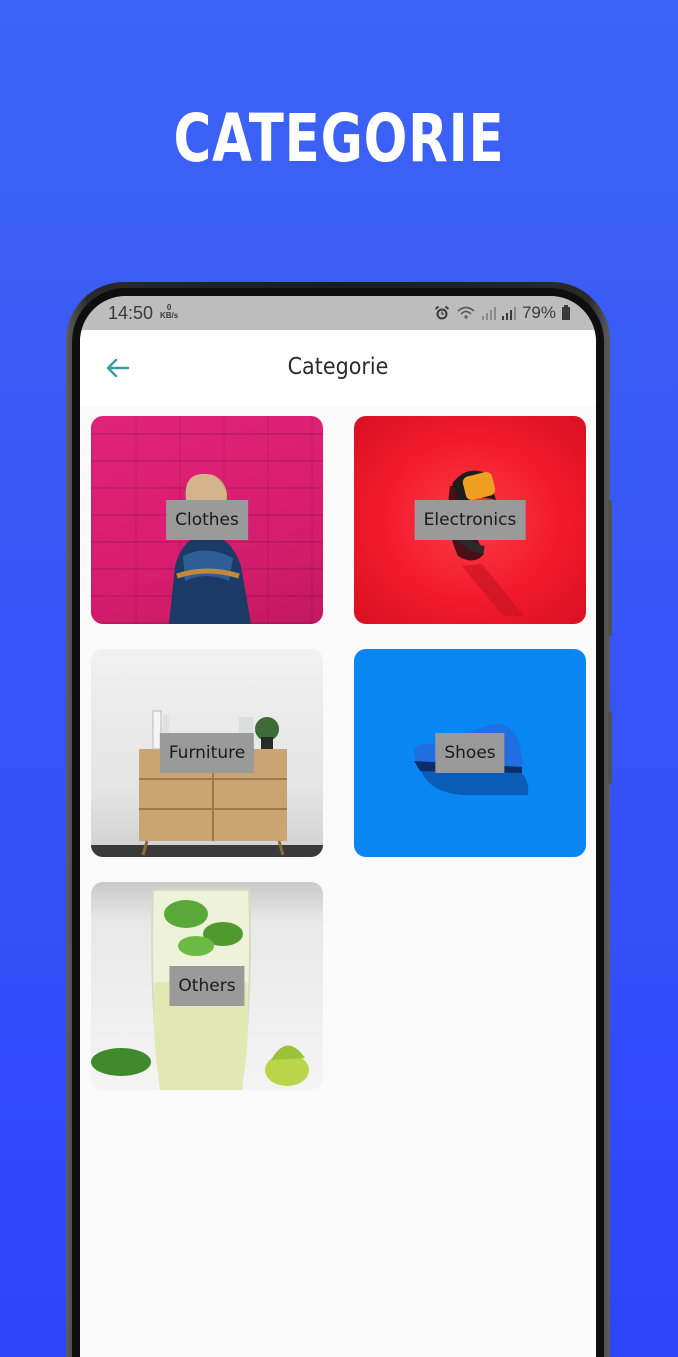 The width and height of the screenshot is (678, 1357). Describe the element at coordinates (169, 315) in the screenshot. I see `net-speed-unit: KB/s` at that location.